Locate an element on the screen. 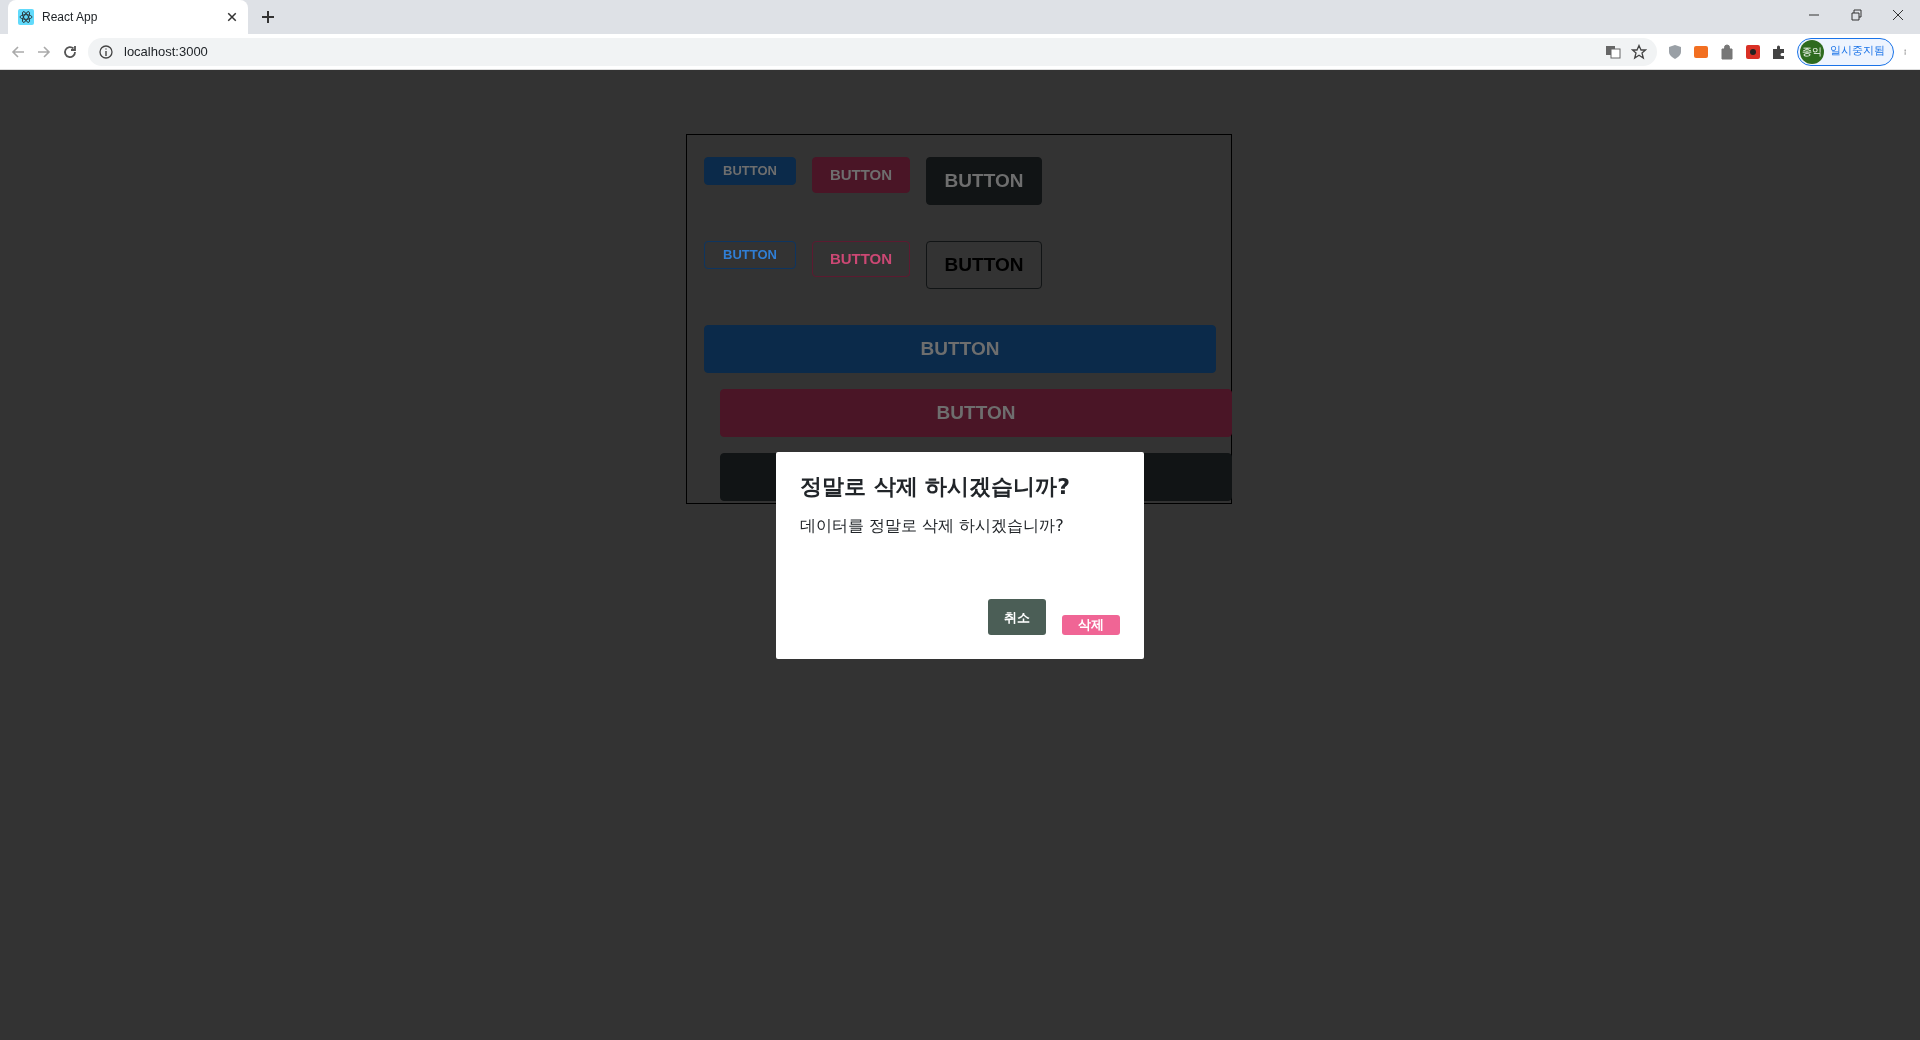  address-bar: localhost:3000 is located at coordinates (872, 51).